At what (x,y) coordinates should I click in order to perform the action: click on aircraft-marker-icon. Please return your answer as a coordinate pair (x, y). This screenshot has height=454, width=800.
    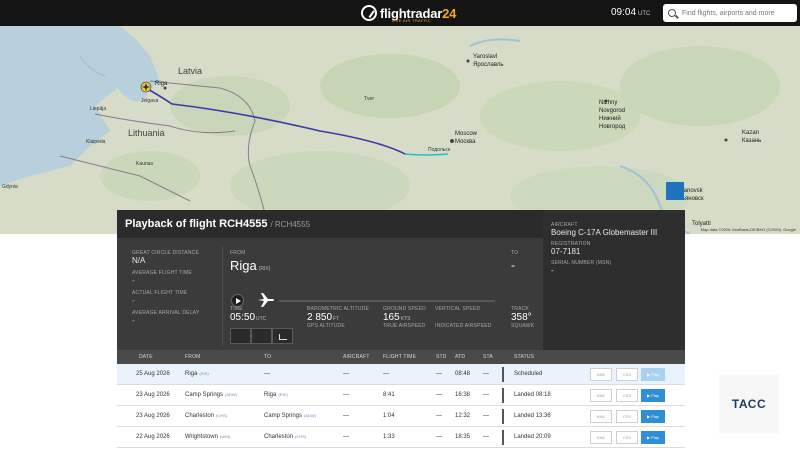
    Looking at the image, I should click on (146, 87).